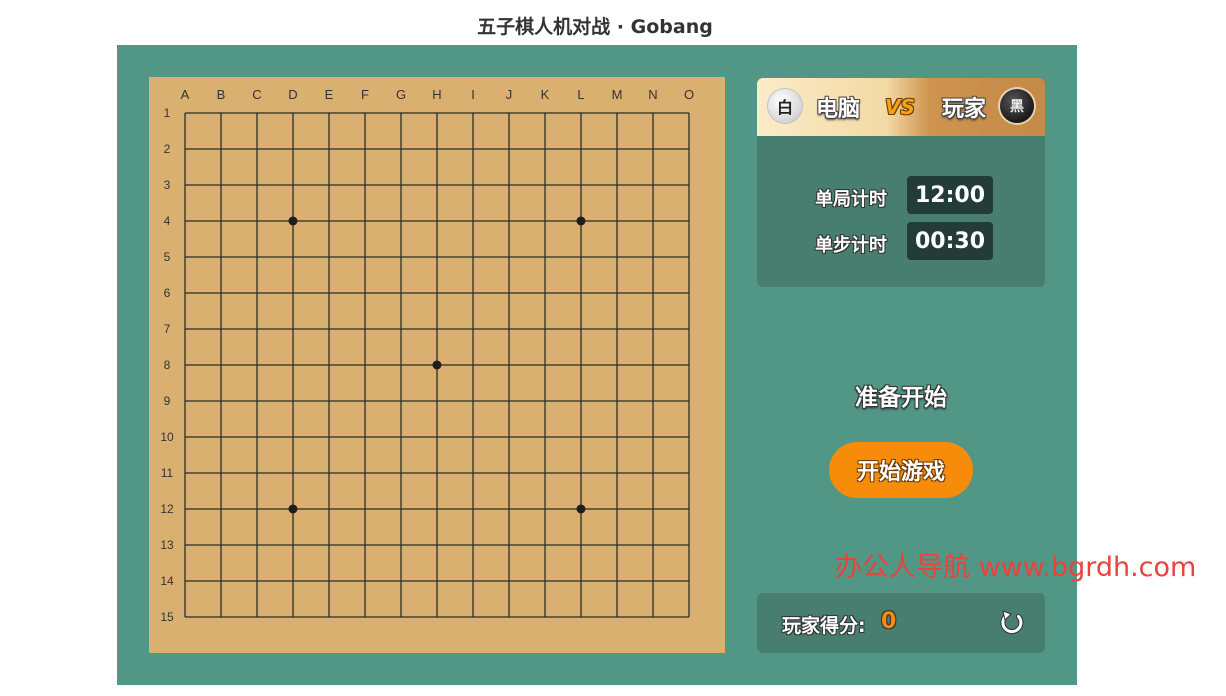 The height and width of the screenshot is (696, 1226). I want to click on star-point-H8, so click(437, 365).